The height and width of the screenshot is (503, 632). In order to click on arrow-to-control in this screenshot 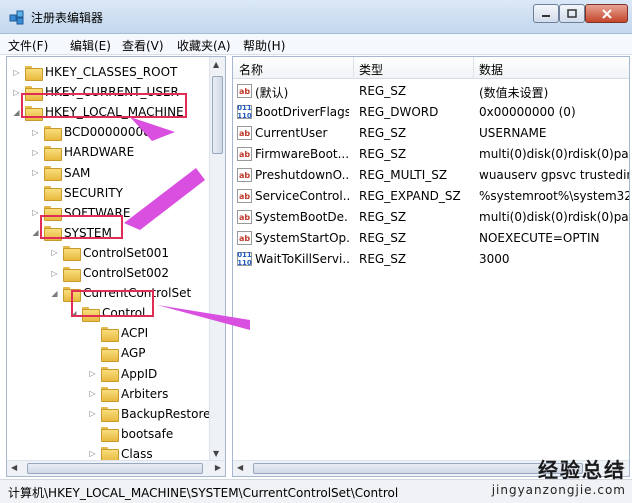, I will do `click(203, 317)`.